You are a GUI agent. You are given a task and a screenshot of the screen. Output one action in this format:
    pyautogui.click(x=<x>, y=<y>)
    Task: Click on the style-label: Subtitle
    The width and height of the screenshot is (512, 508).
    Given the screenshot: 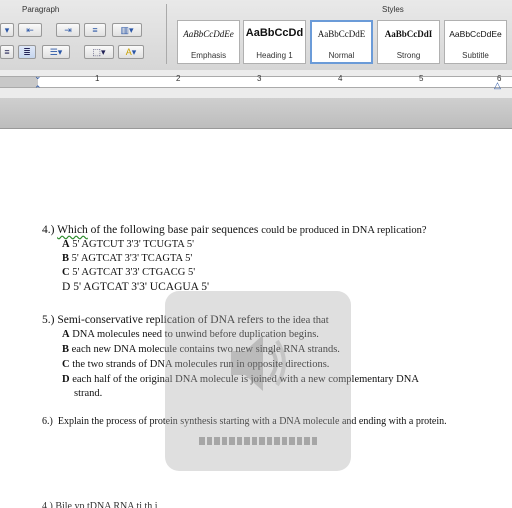 What is the action you would take?
    pyautogui.click(x=475, y=55)
    